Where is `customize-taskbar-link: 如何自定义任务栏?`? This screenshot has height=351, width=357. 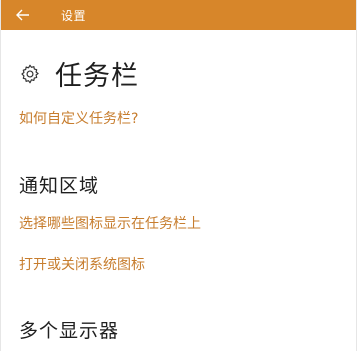
customize-taskbar-link: 如何自定义任务栏? is located at coordinates (78, 118).